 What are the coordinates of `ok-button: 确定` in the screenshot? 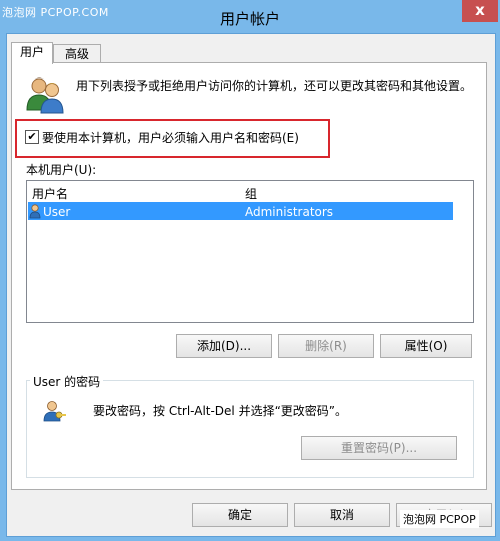 It's located at (240, 515).